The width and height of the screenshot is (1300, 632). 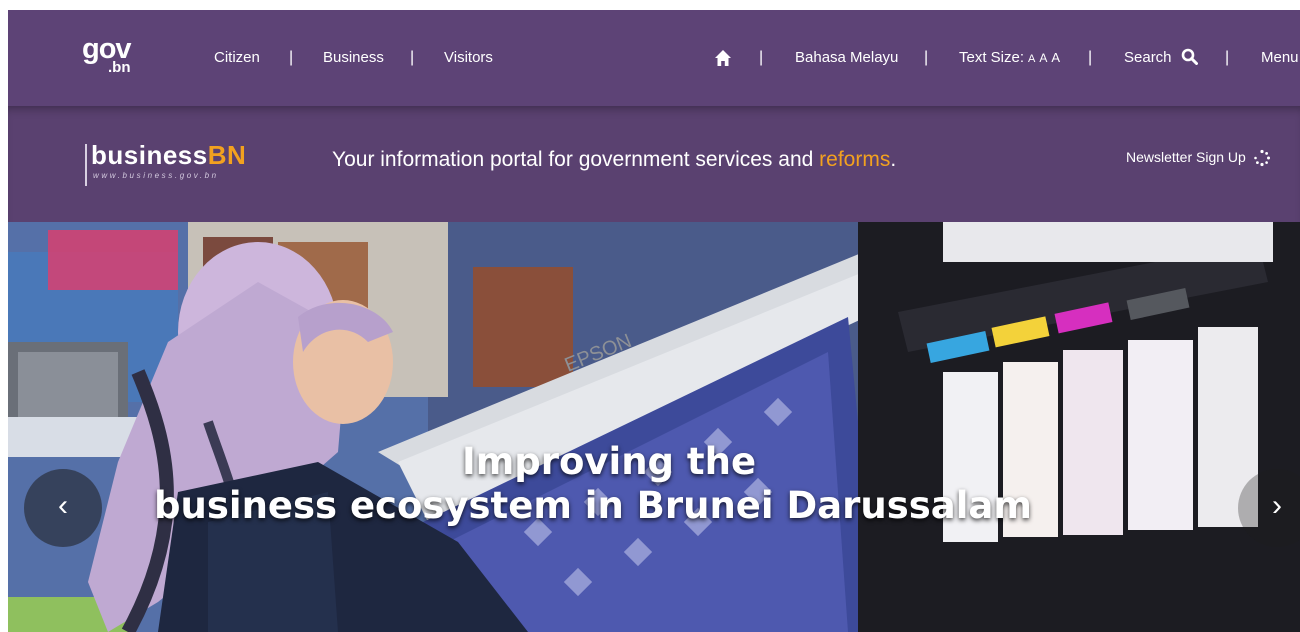 What do you see at coordinates (1280, 58) in the screenshot?
I see `menu-link: Menu` at bounding box center [1280, 58].